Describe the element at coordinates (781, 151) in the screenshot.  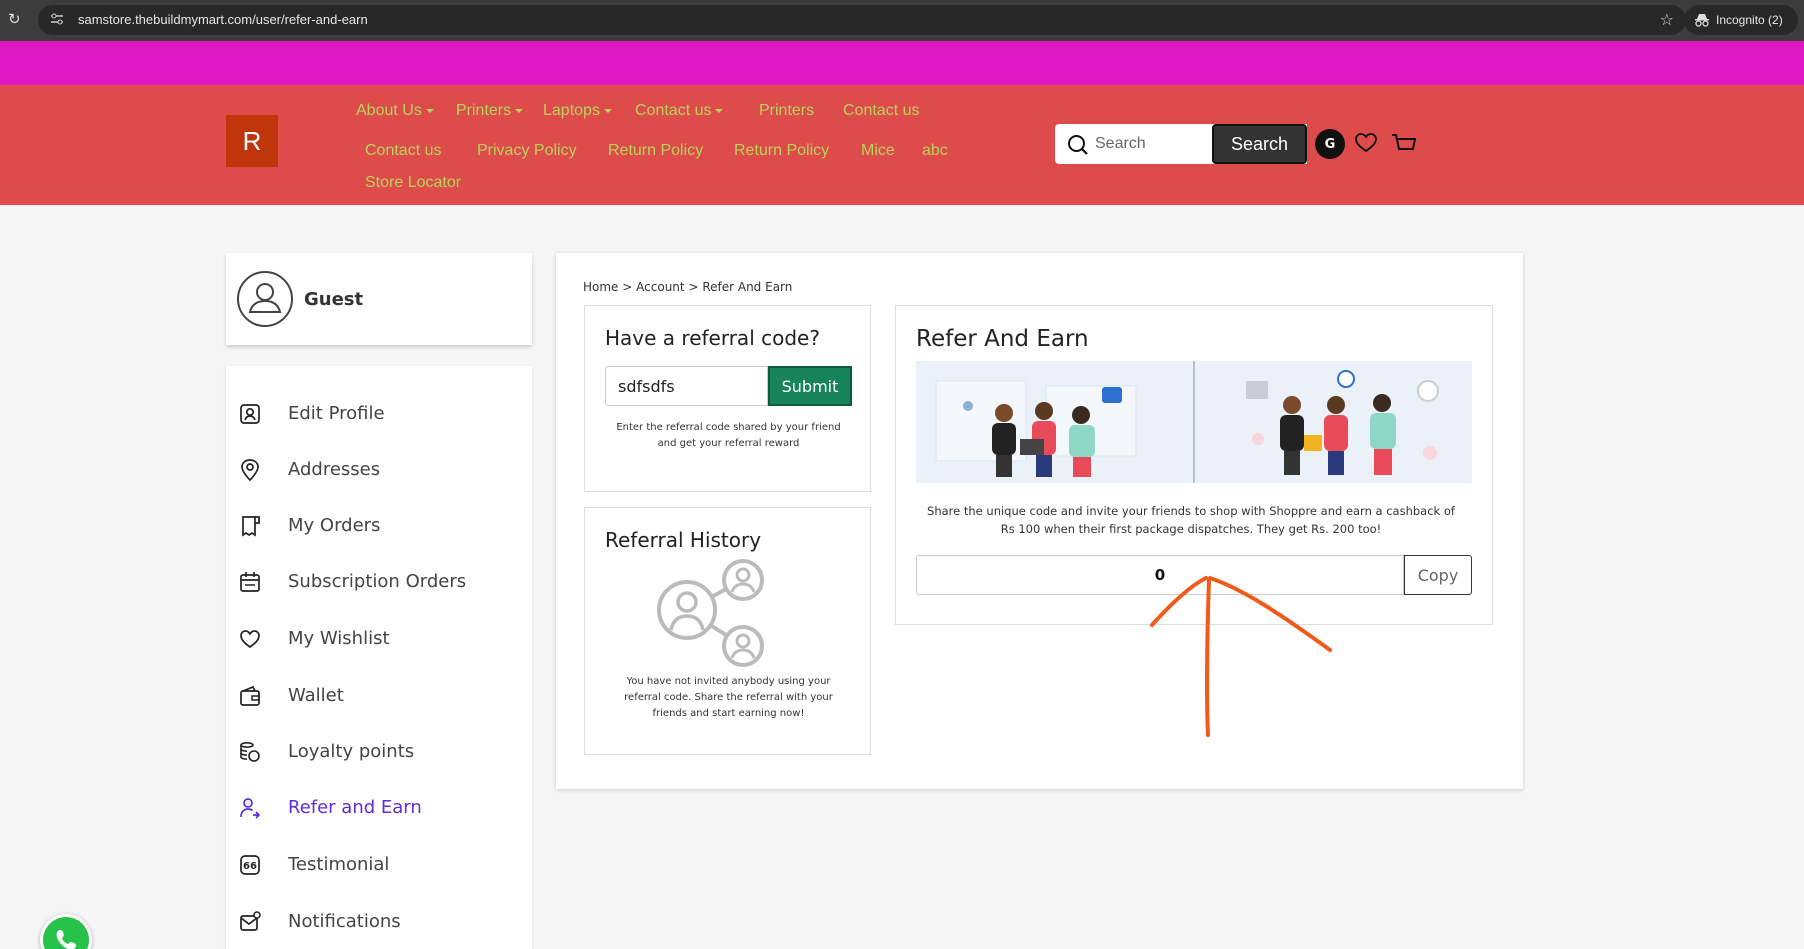
I see `nav-return-policy-2: Return Policy` at that location.